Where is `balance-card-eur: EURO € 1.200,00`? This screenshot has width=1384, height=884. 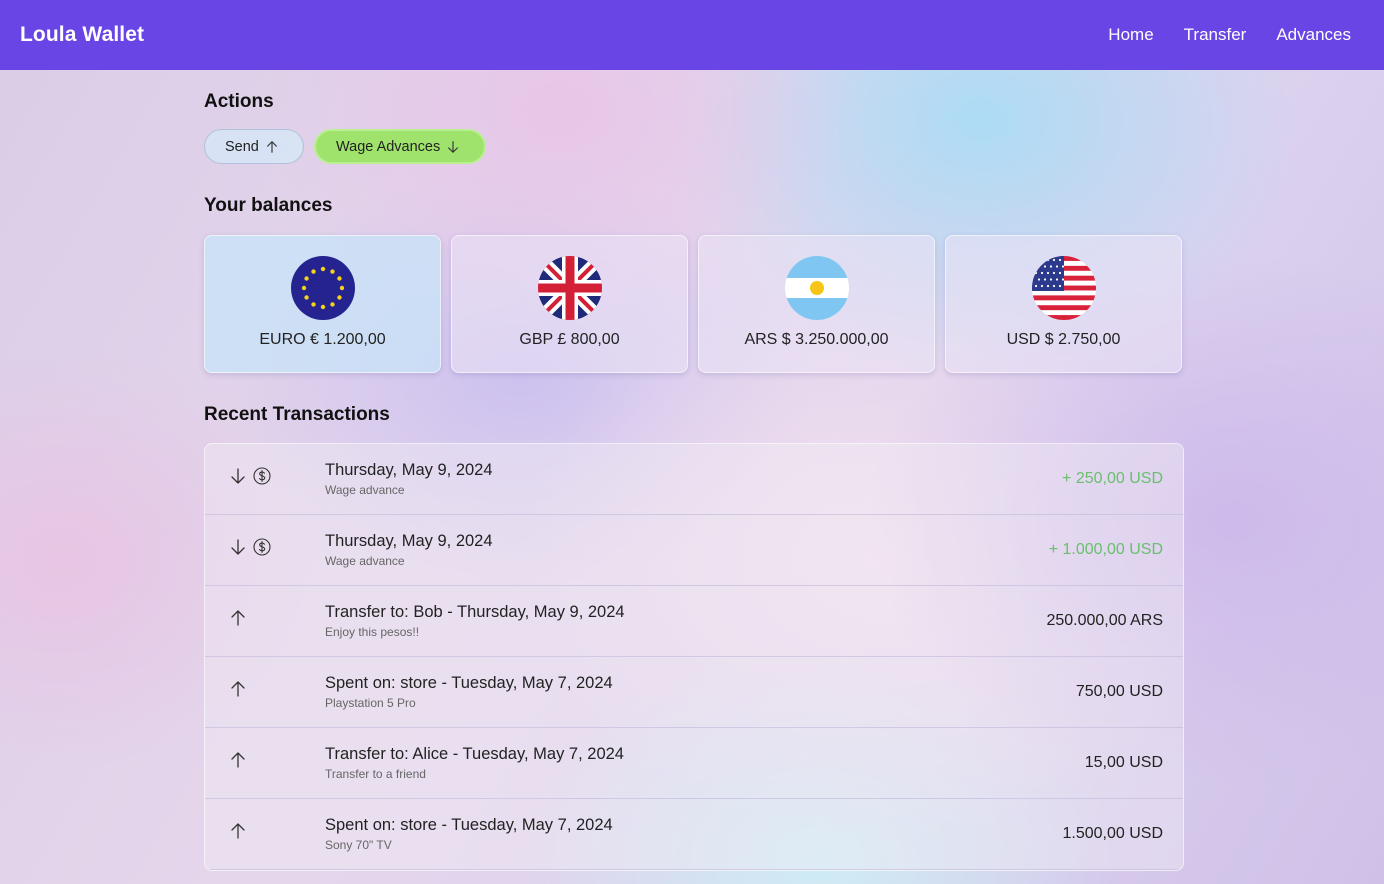
balance-card-eur: EURO € 1.200,00 is located at coordinates (322, 304).